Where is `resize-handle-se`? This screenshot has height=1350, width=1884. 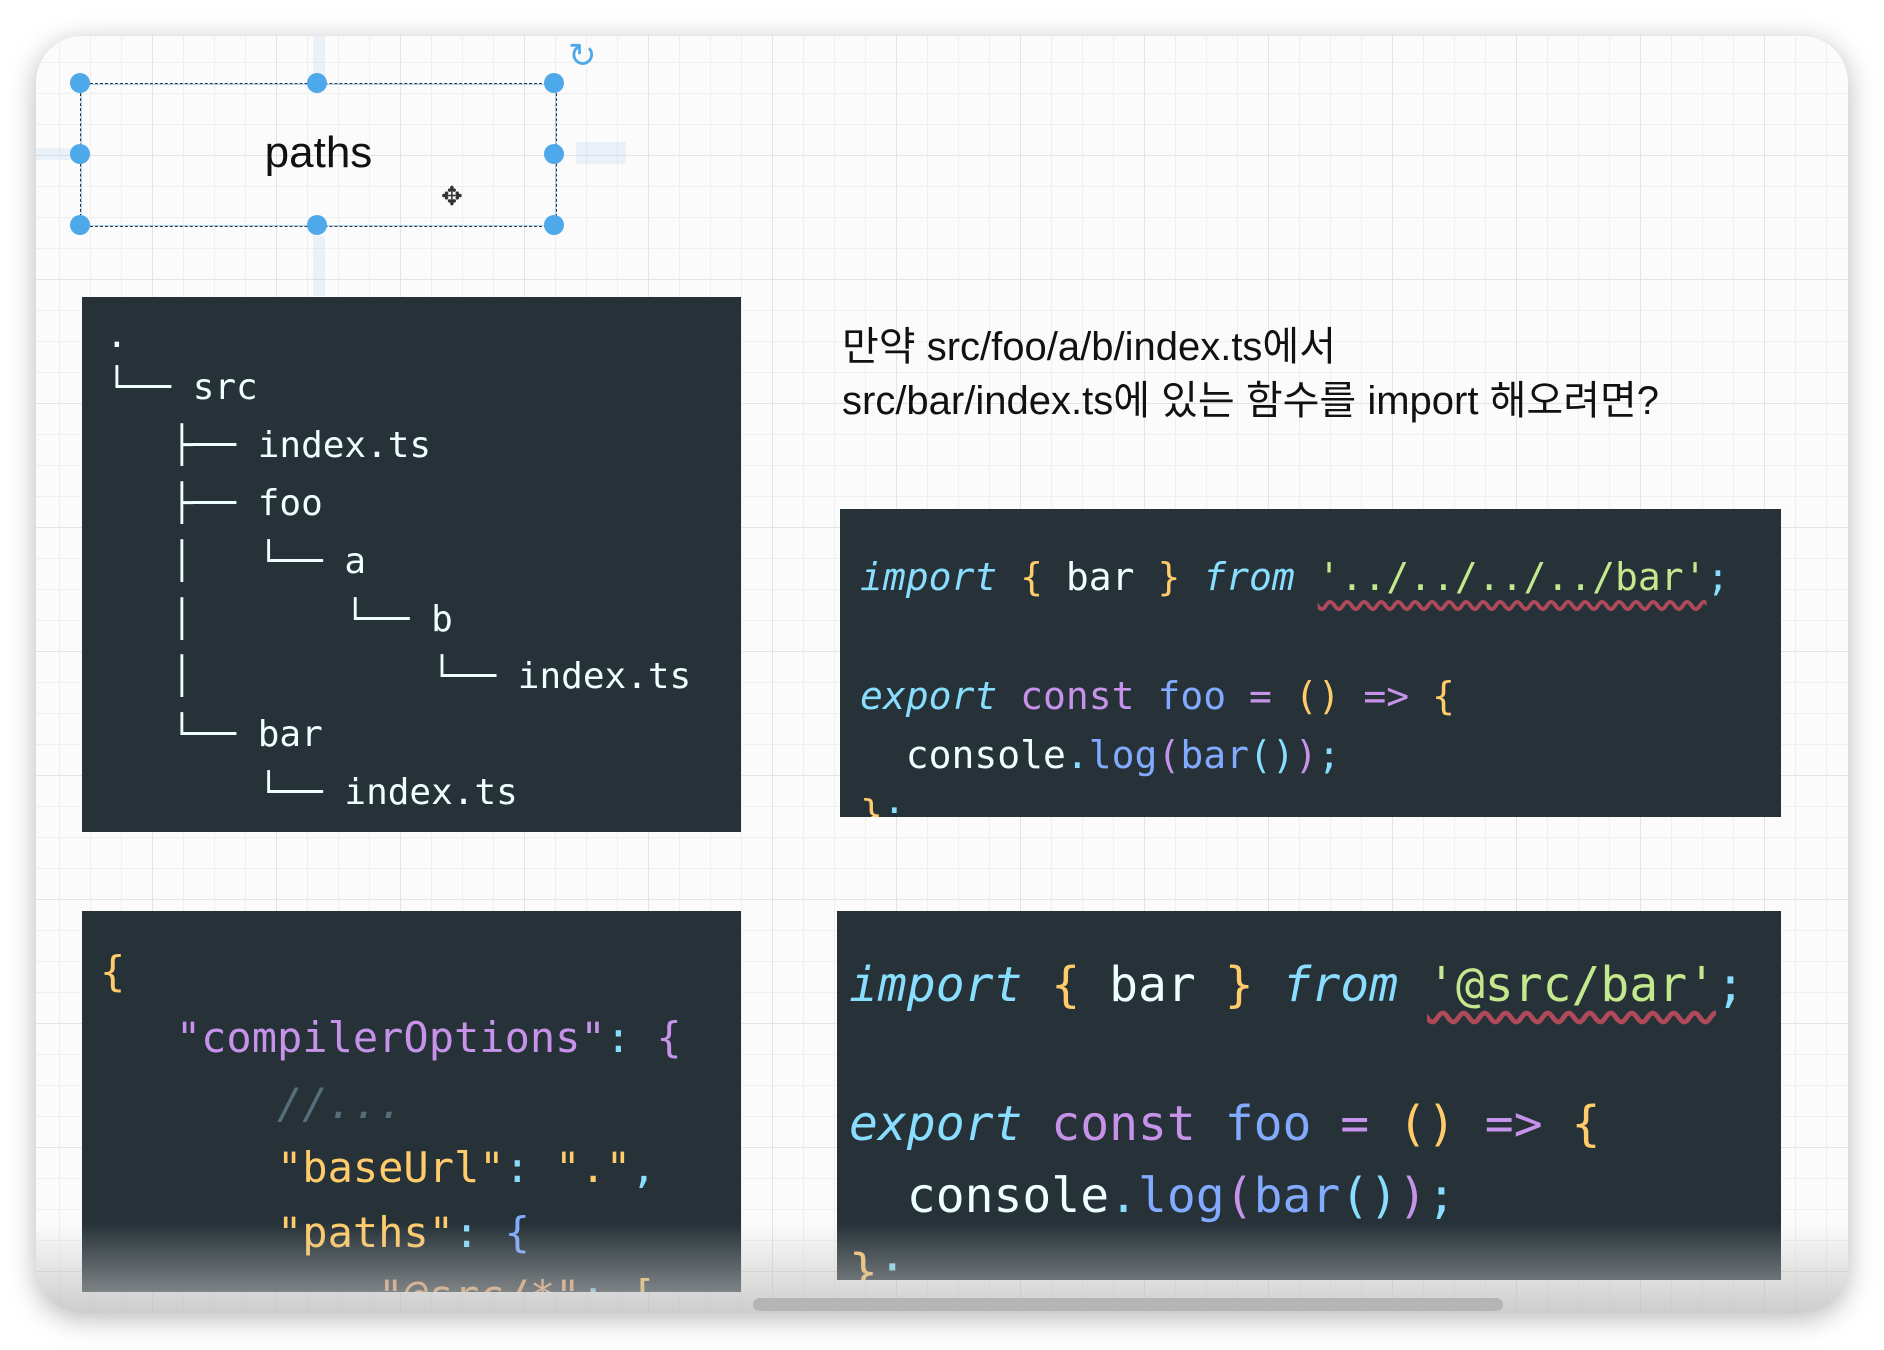 resize-handle-se is located at coordinates (554, 225).